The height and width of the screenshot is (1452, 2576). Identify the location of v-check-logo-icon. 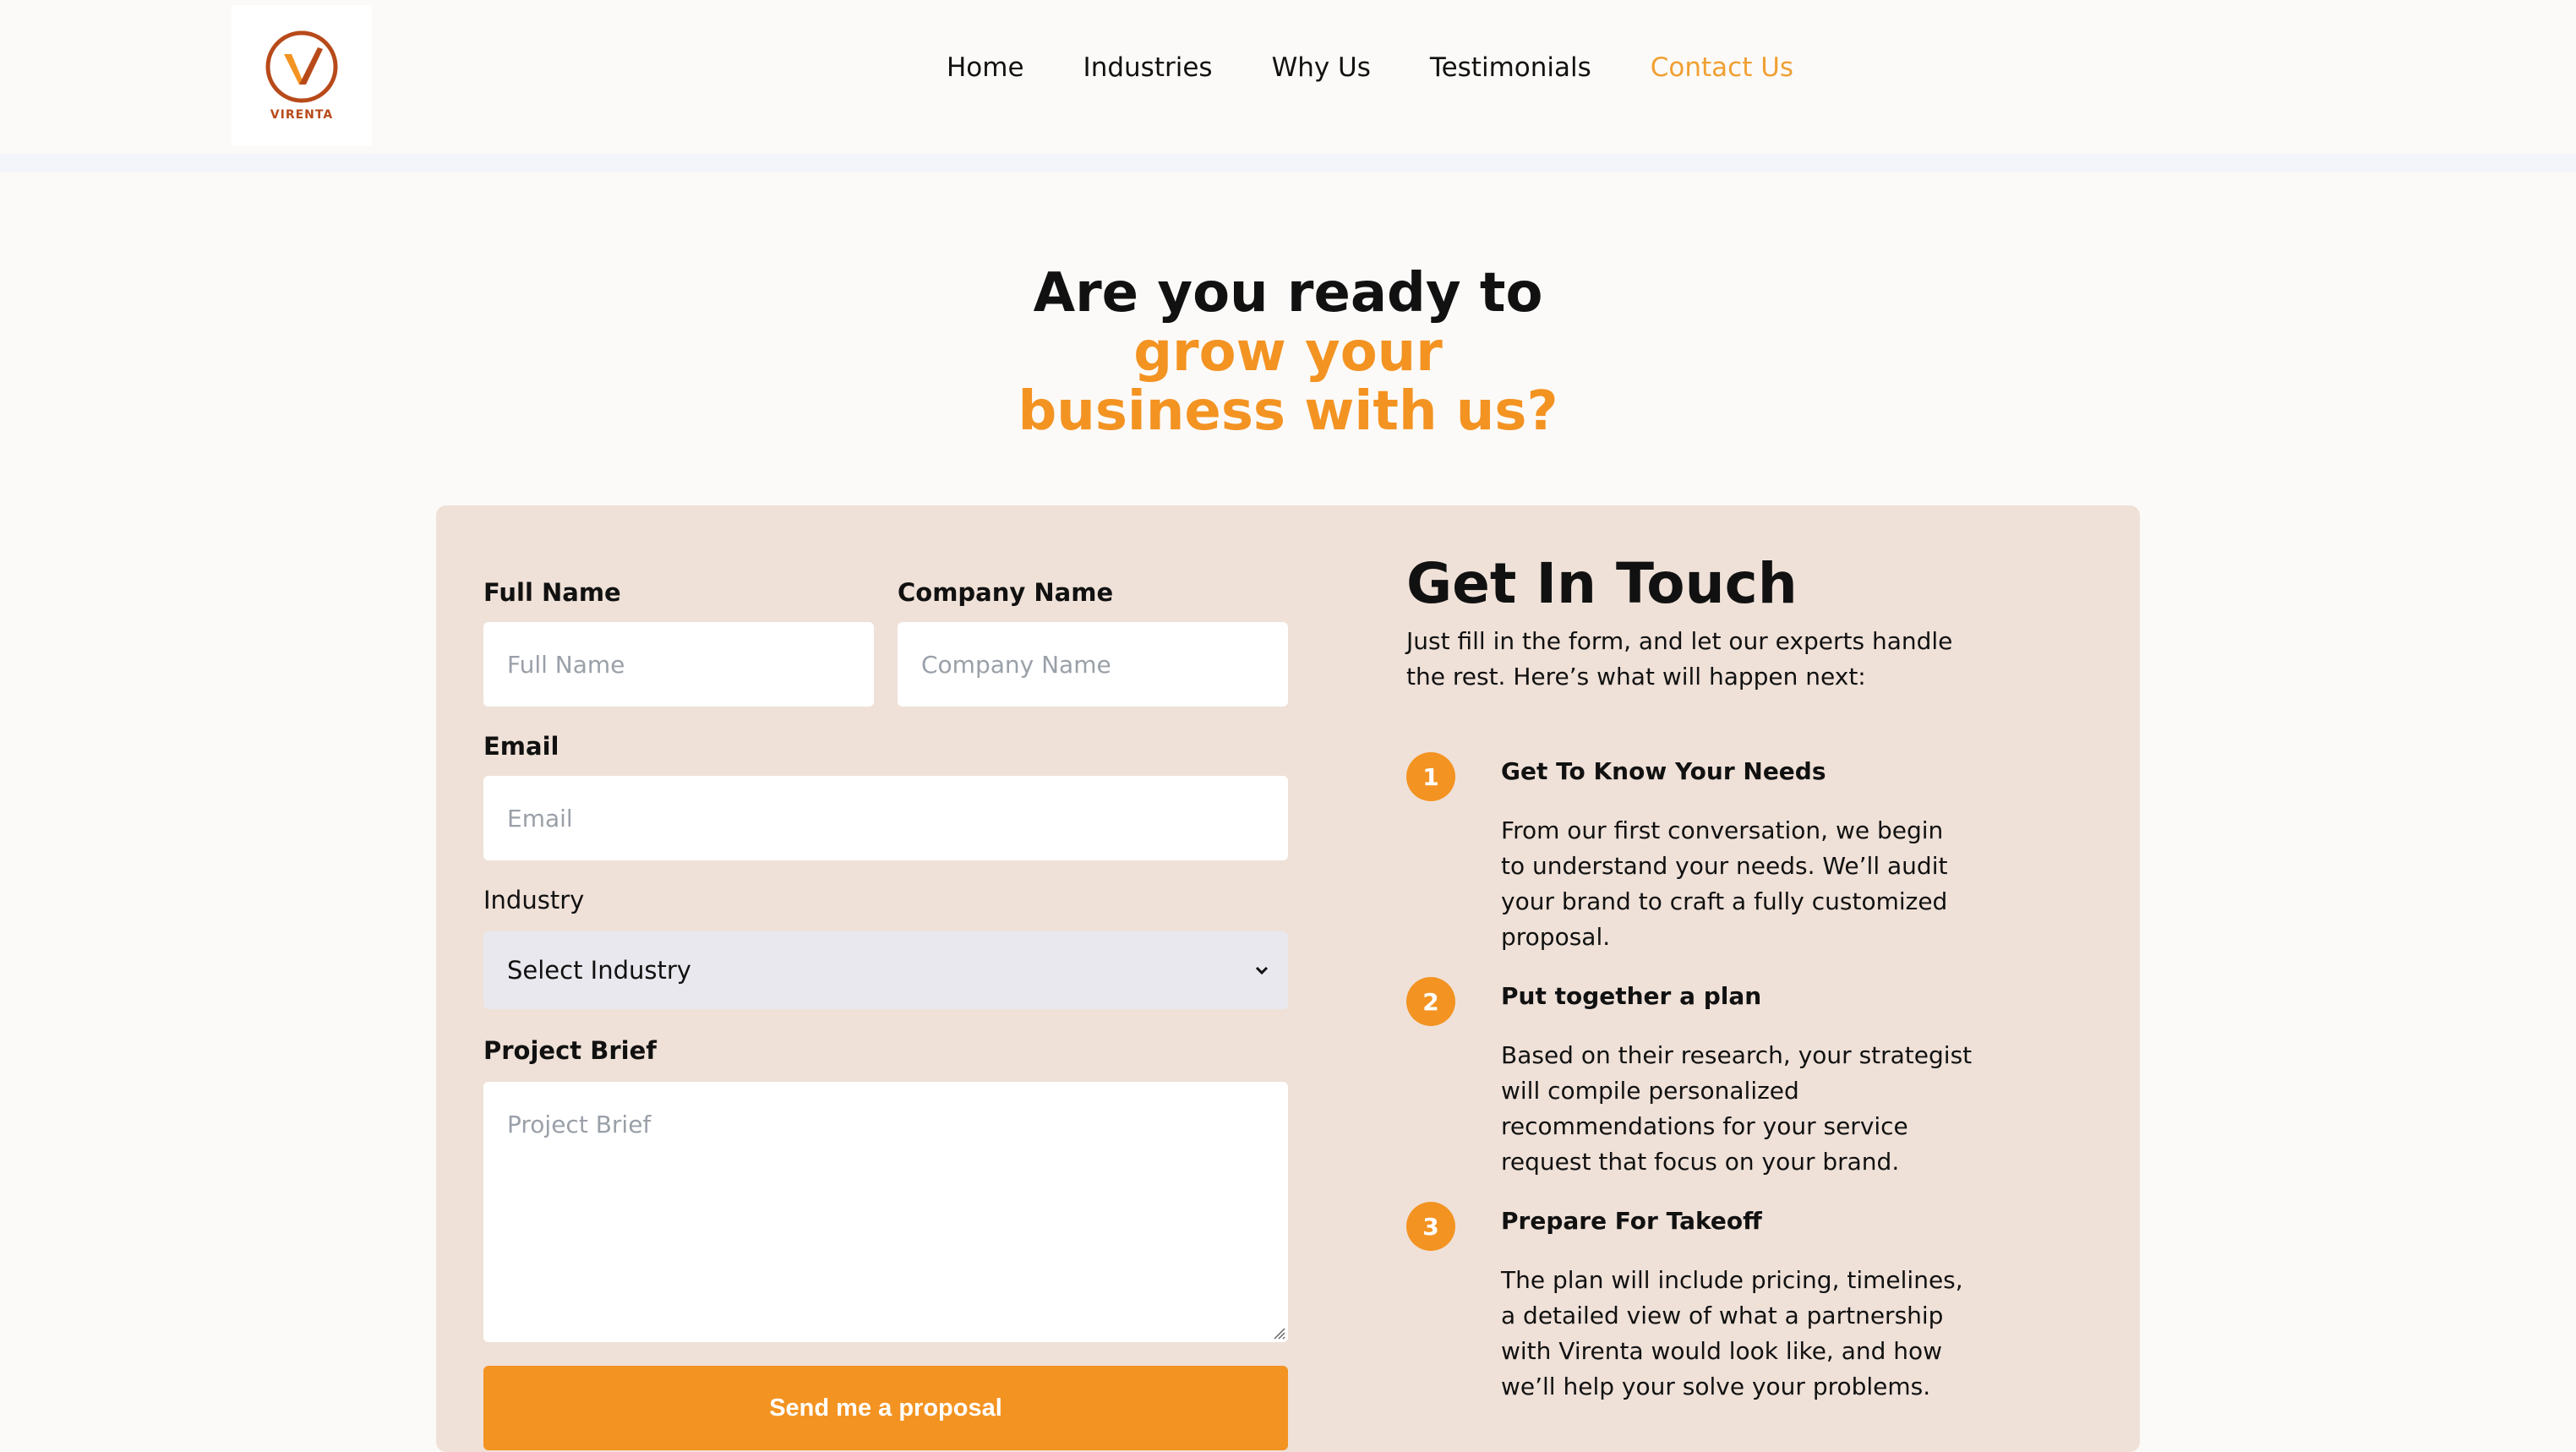
(301, 66).